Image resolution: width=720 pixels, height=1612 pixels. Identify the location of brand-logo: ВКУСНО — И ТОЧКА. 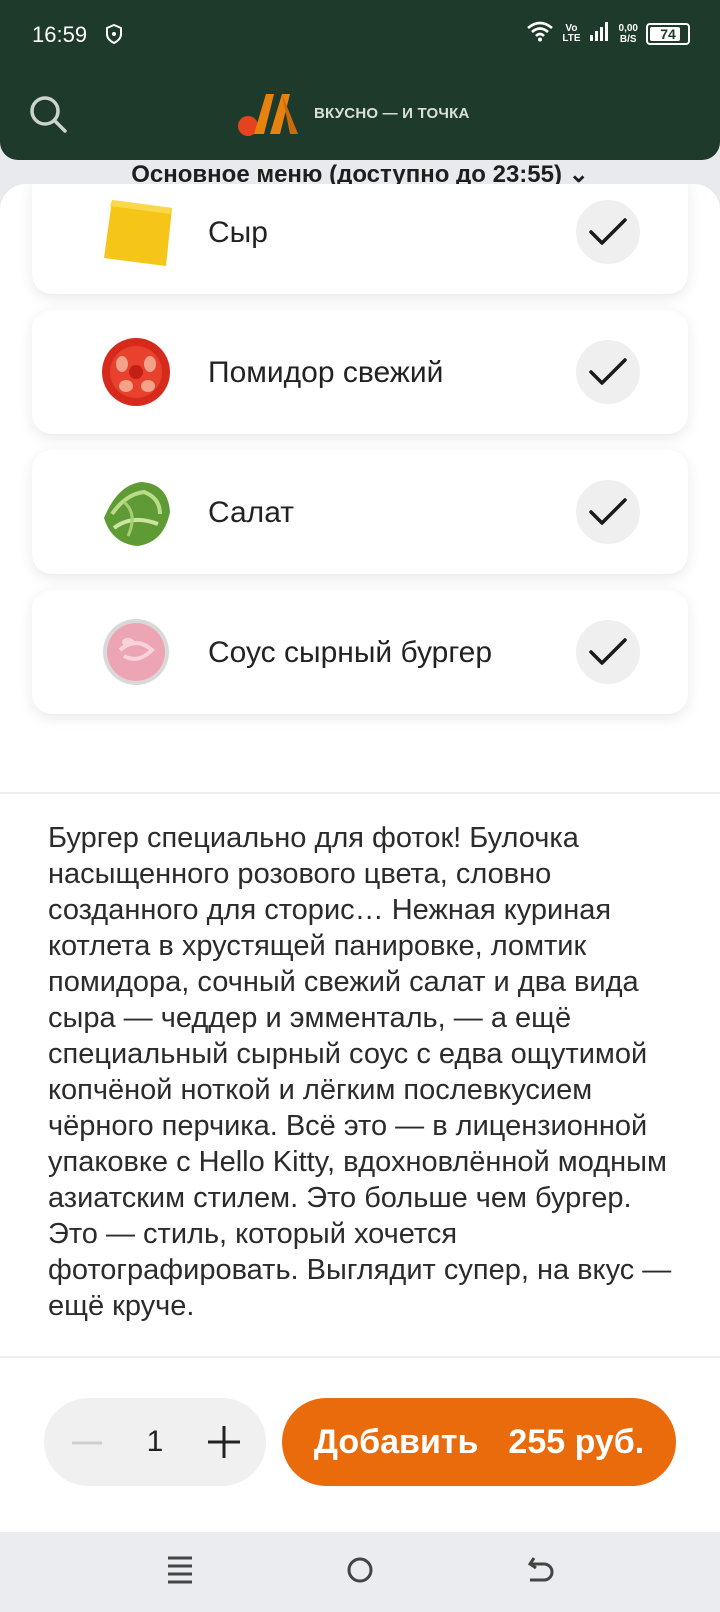
(353, 113).